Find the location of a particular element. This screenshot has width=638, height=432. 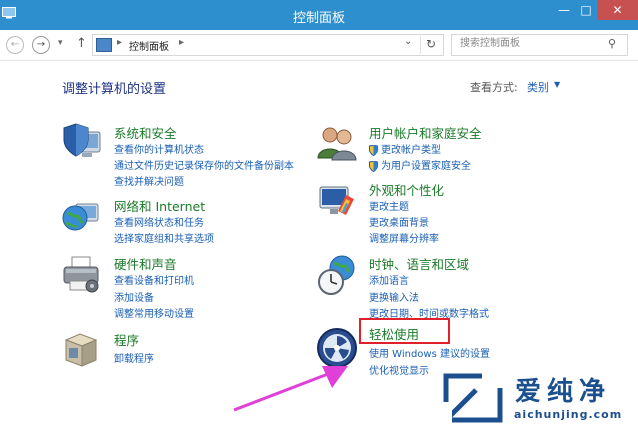

link-recommended-settings: 使用 Windows 建议的设置 is located at coordinates (429, 352).